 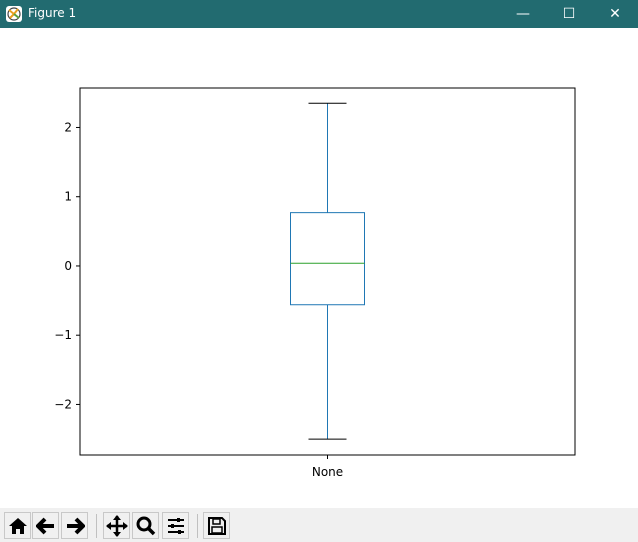 I want to click on pan-button, so click(x=116, y=525).